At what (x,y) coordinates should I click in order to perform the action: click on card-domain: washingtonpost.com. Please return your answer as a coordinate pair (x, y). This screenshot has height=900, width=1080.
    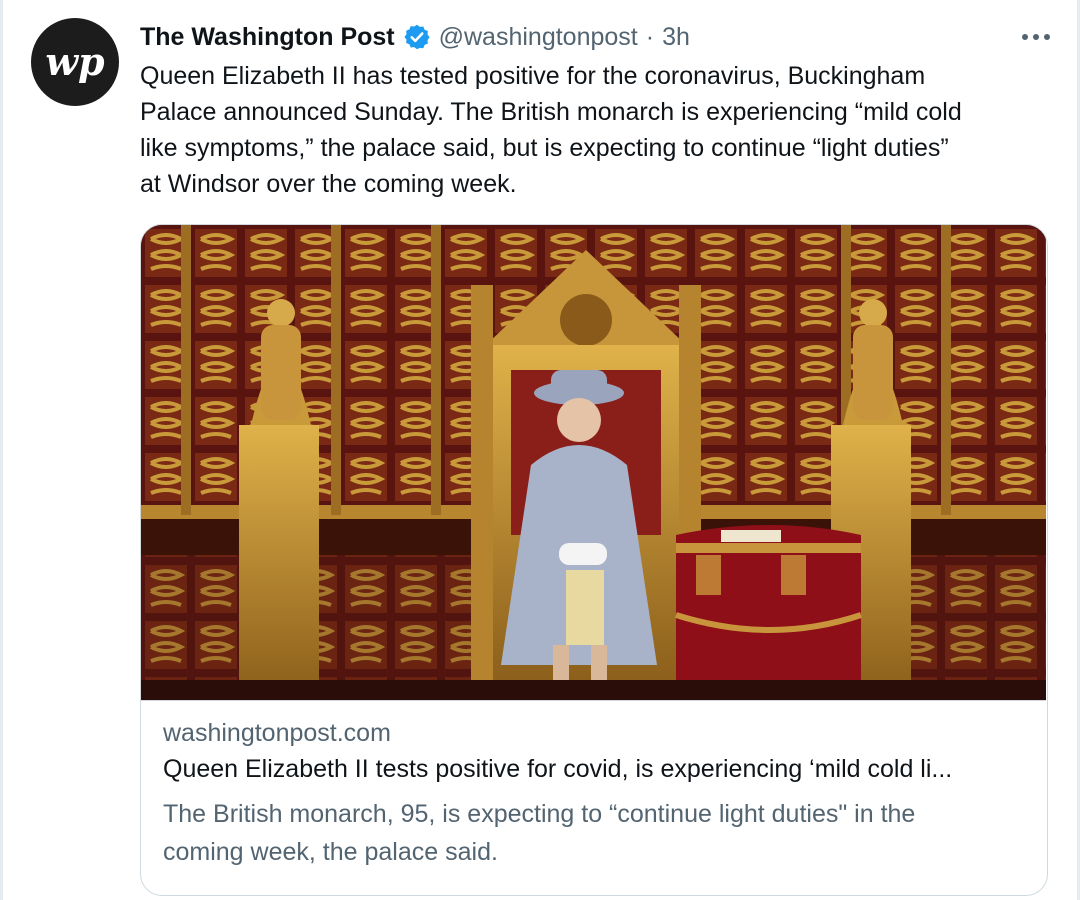
    Looking at the image, I should click on (277, 733).